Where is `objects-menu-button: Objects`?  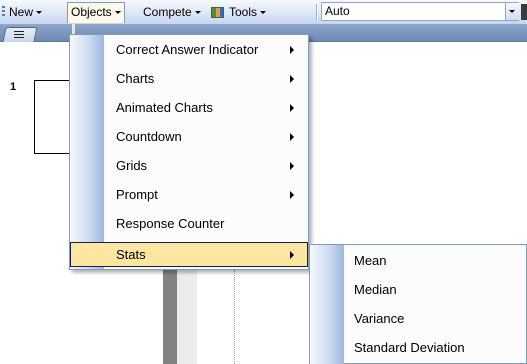
objects-menu-button: Objects is located at coordinates (96, 12).